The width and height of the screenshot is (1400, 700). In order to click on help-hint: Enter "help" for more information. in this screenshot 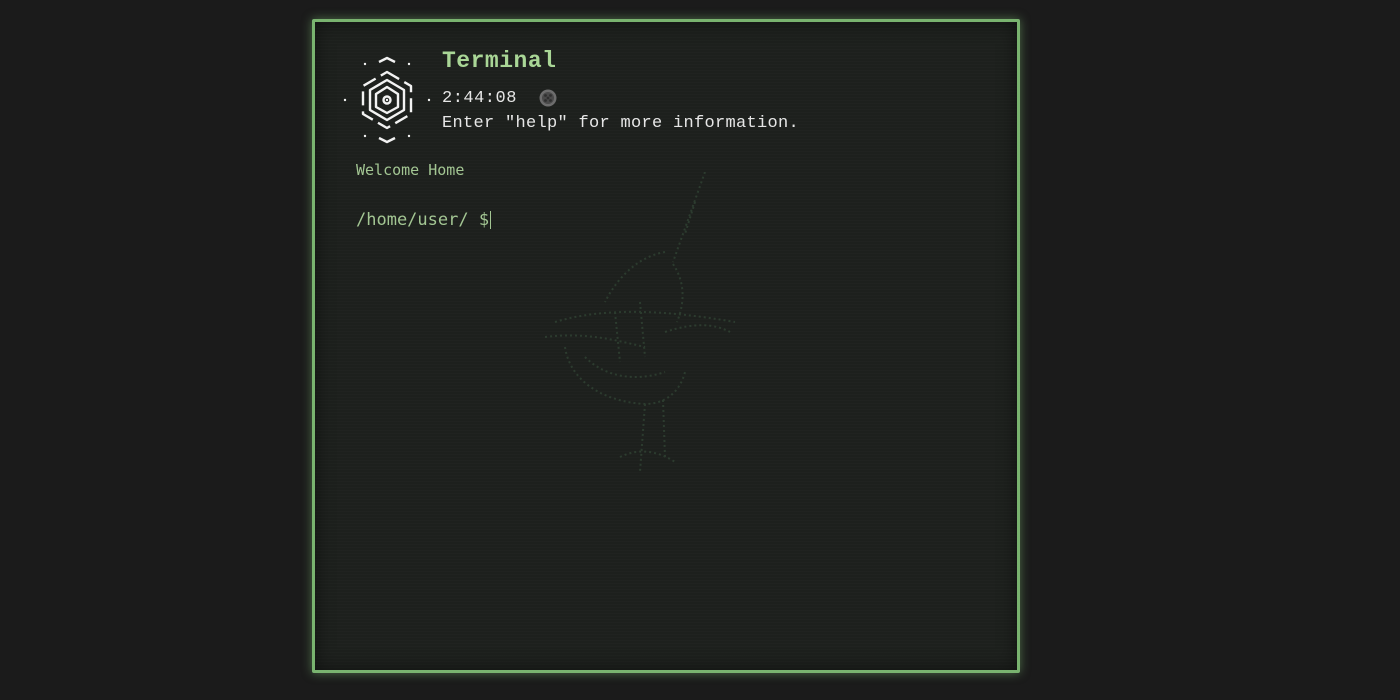, I will do `click(621, 123)`.